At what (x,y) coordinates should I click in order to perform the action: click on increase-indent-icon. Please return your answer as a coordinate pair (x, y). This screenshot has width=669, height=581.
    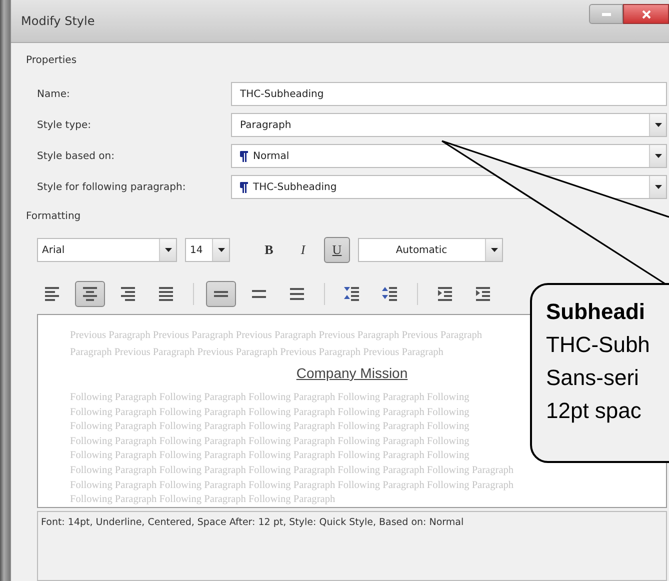
    Looking at the image, I should click on (483, 294).